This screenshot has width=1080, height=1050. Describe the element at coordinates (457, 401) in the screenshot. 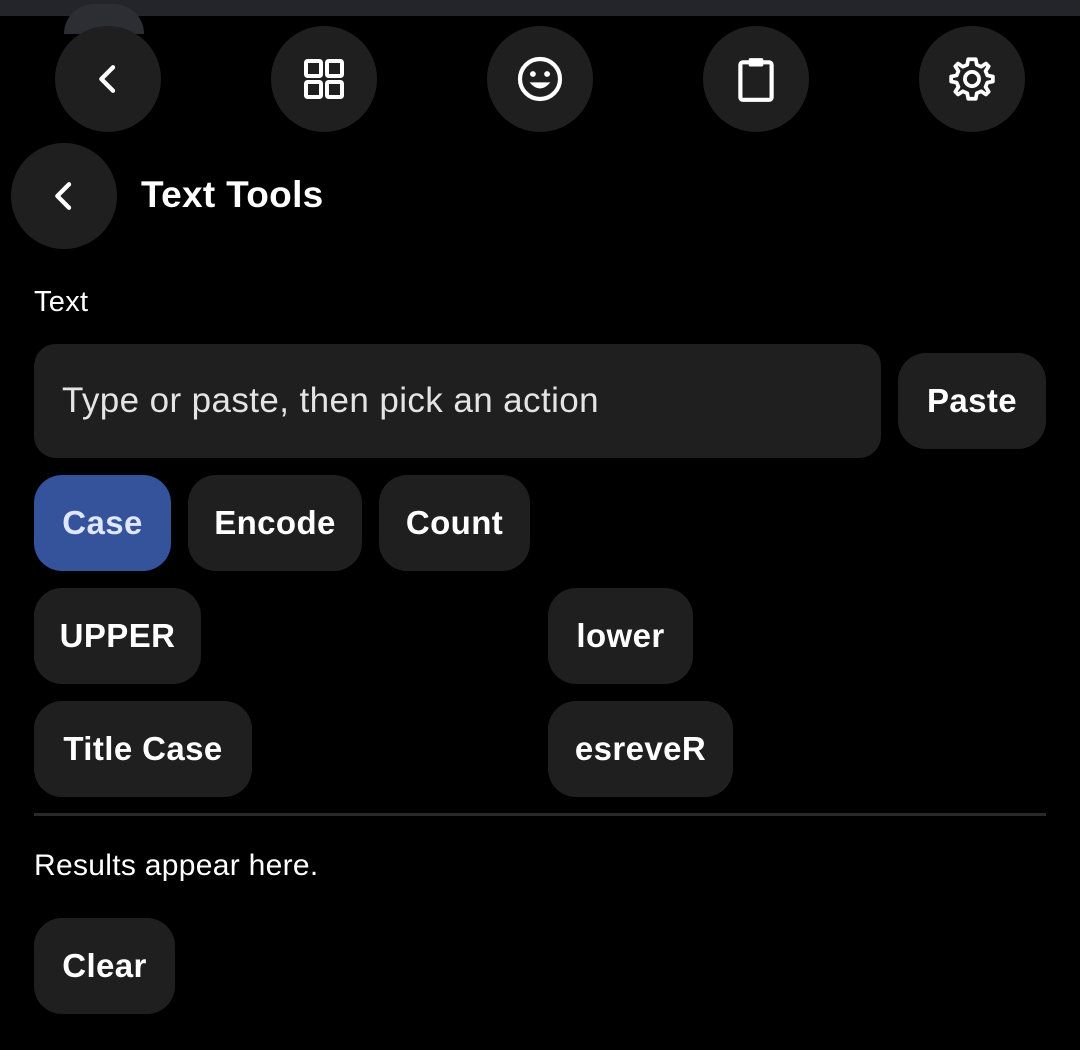

I see `text-input` at that location.